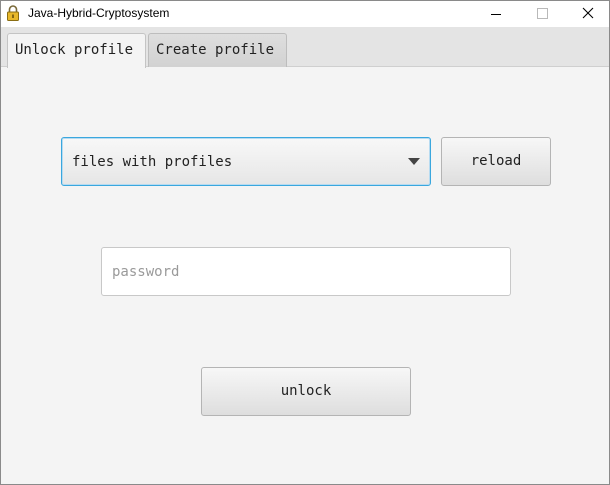 This screenshot has width=610, height=485. What do you see at coordinates (305, 14) in the screenshot?
I see `title-bar: Java-Hybrid-Cryptosystem` at bounding box center [305, 14].